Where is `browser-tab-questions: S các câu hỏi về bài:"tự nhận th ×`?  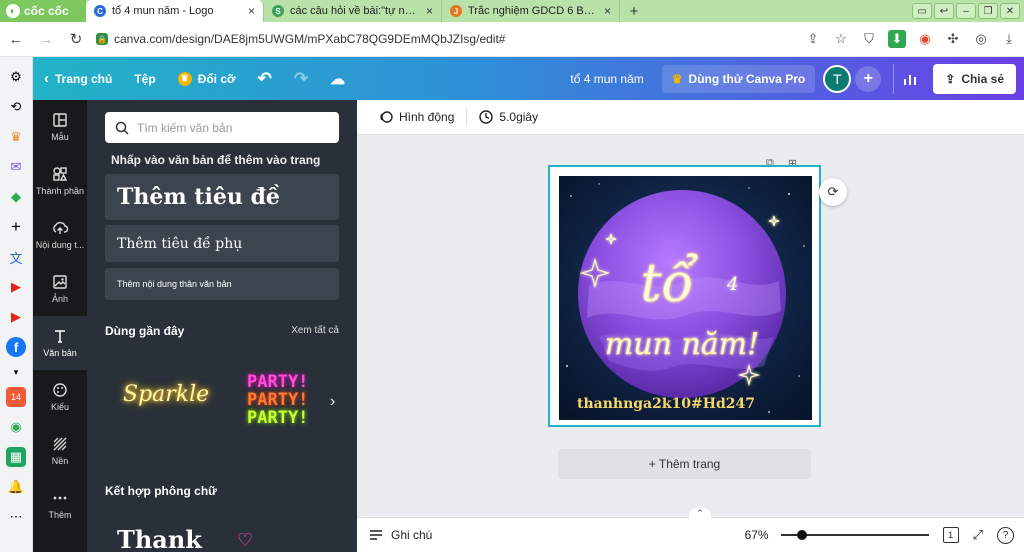
browser-tab-questions: S các câu hỏi về bài:"tự nhận th × is located at coordinates (353, 11).